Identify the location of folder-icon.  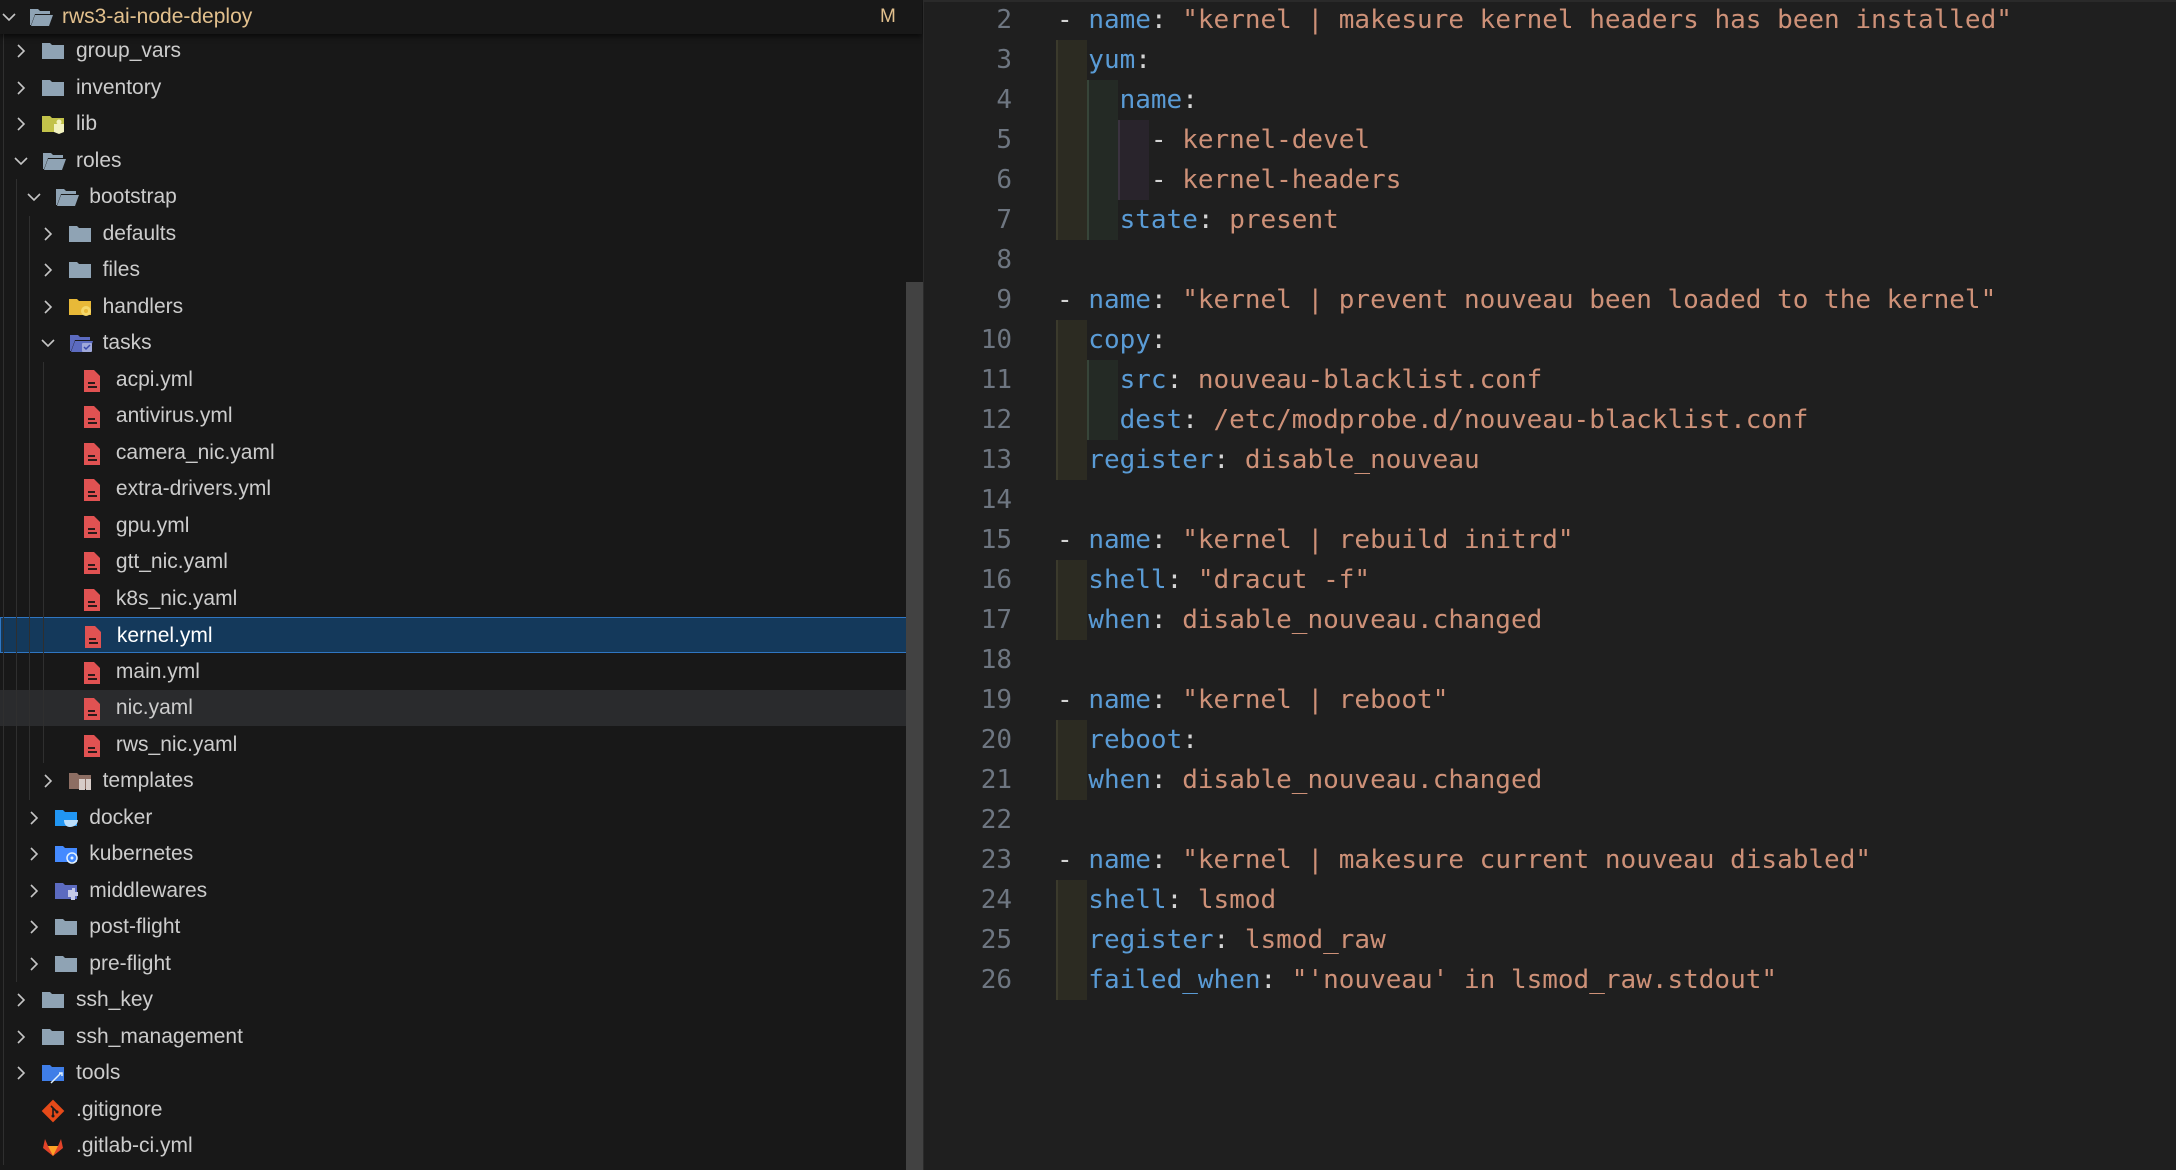
(53, 88).